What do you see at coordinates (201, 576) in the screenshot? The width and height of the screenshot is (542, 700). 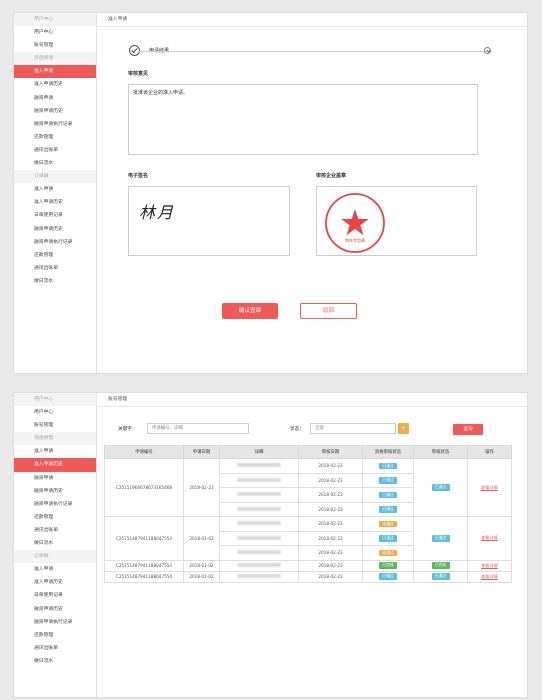 I see `application-date: 2018-01-02` at bounding box center [201, 576].